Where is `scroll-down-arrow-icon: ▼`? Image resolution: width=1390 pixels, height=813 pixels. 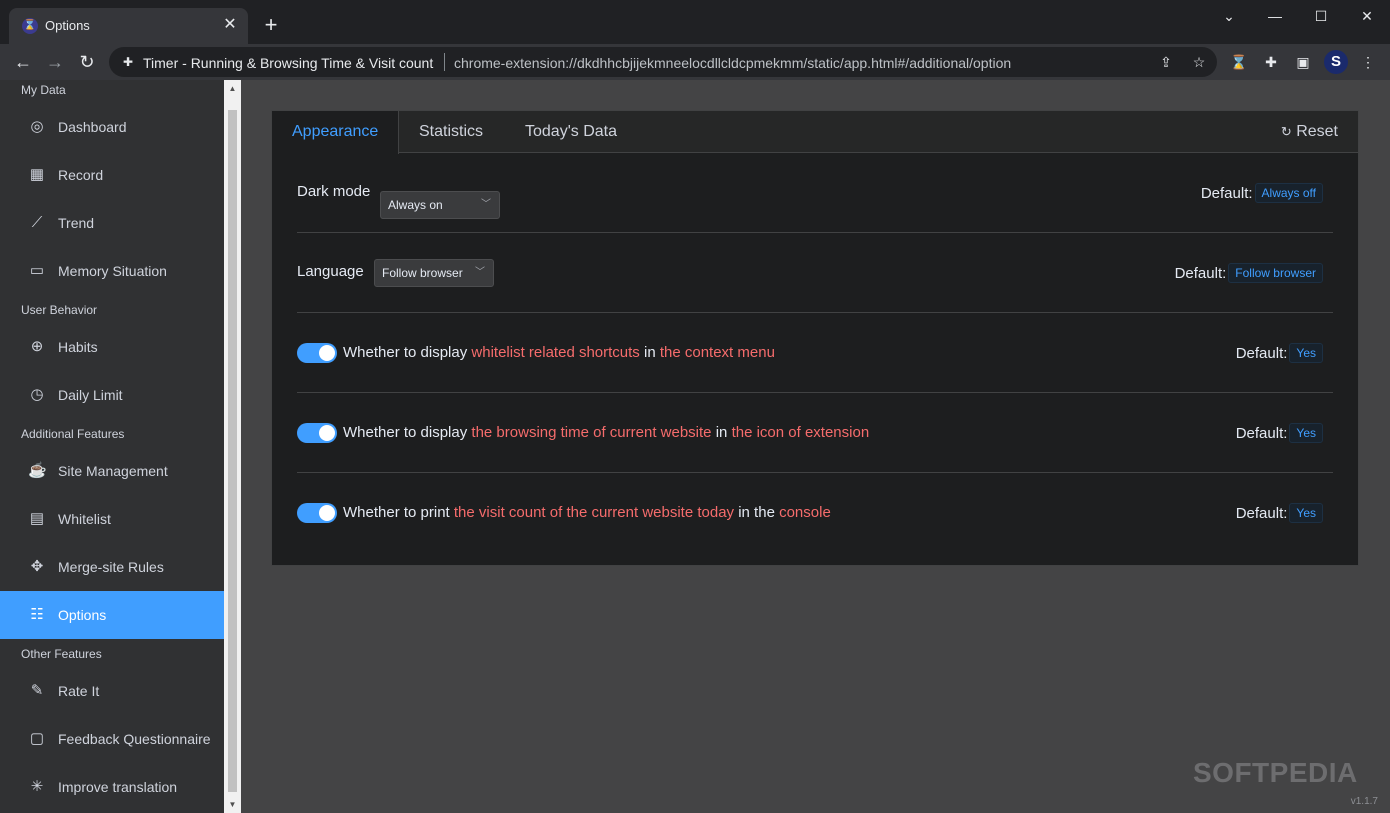
scroll-down-arrow-icon: ▼ is located at coordinates (232, 804).